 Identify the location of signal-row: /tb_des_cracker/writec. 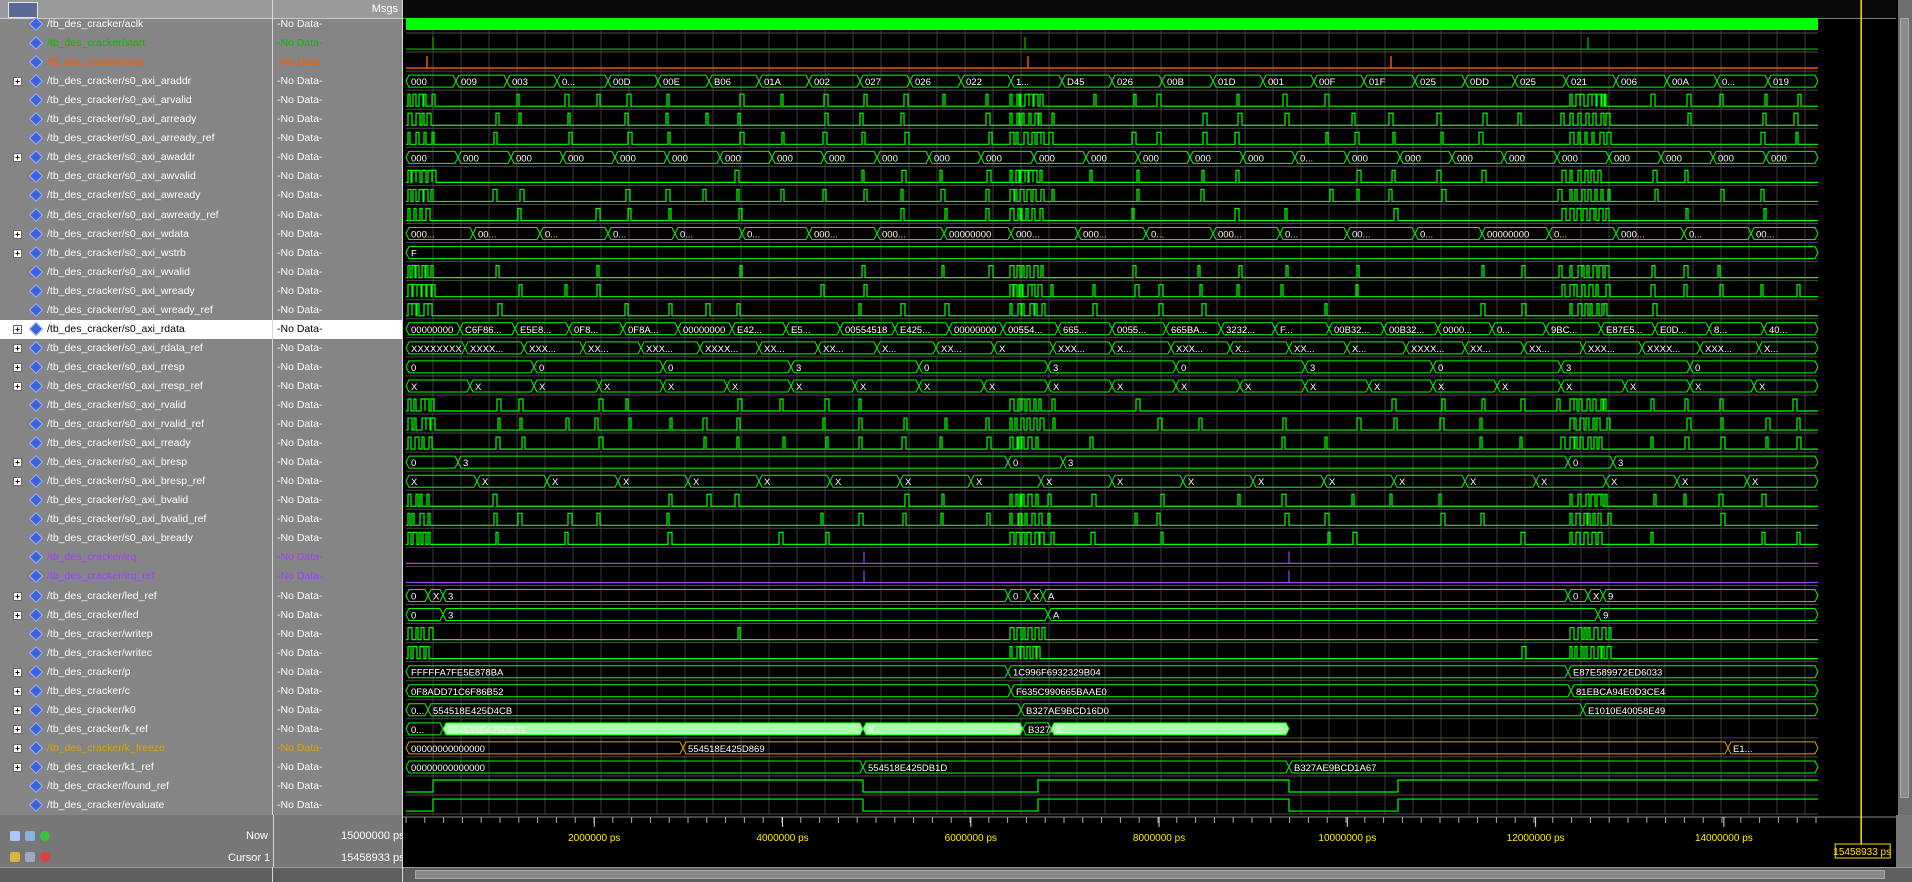
(136, 653).